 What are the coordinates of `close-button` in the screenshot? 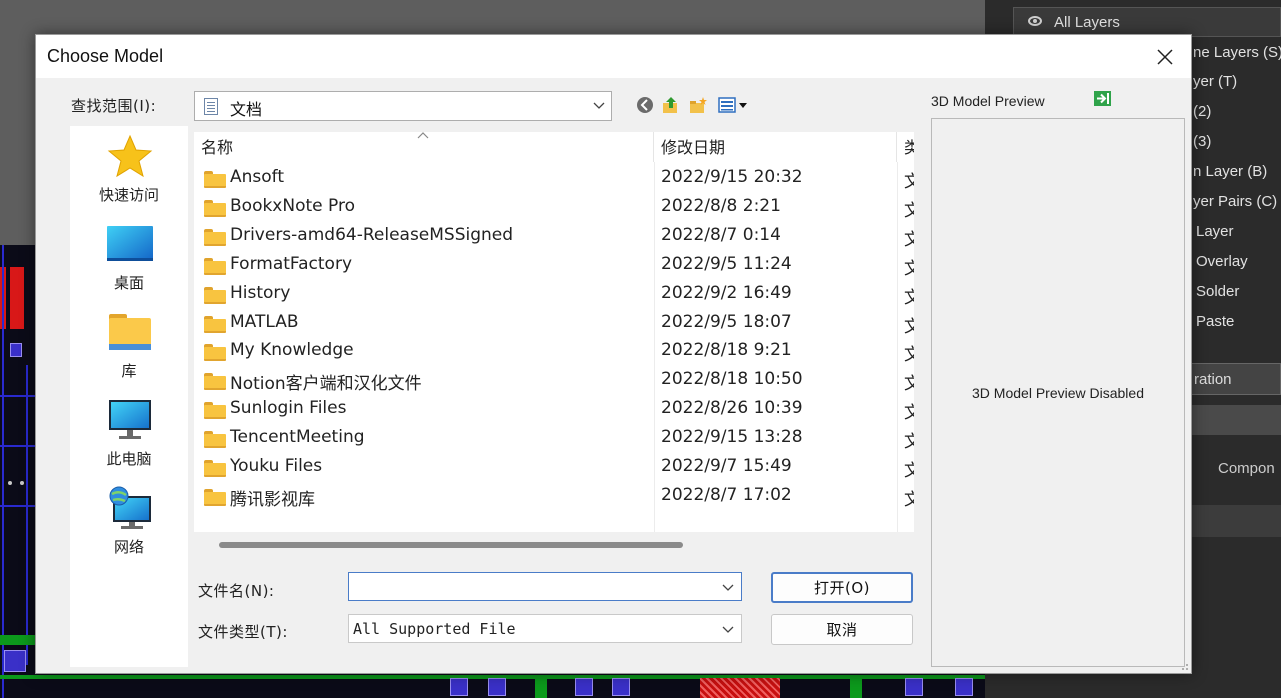 It's located at (1165, 56).